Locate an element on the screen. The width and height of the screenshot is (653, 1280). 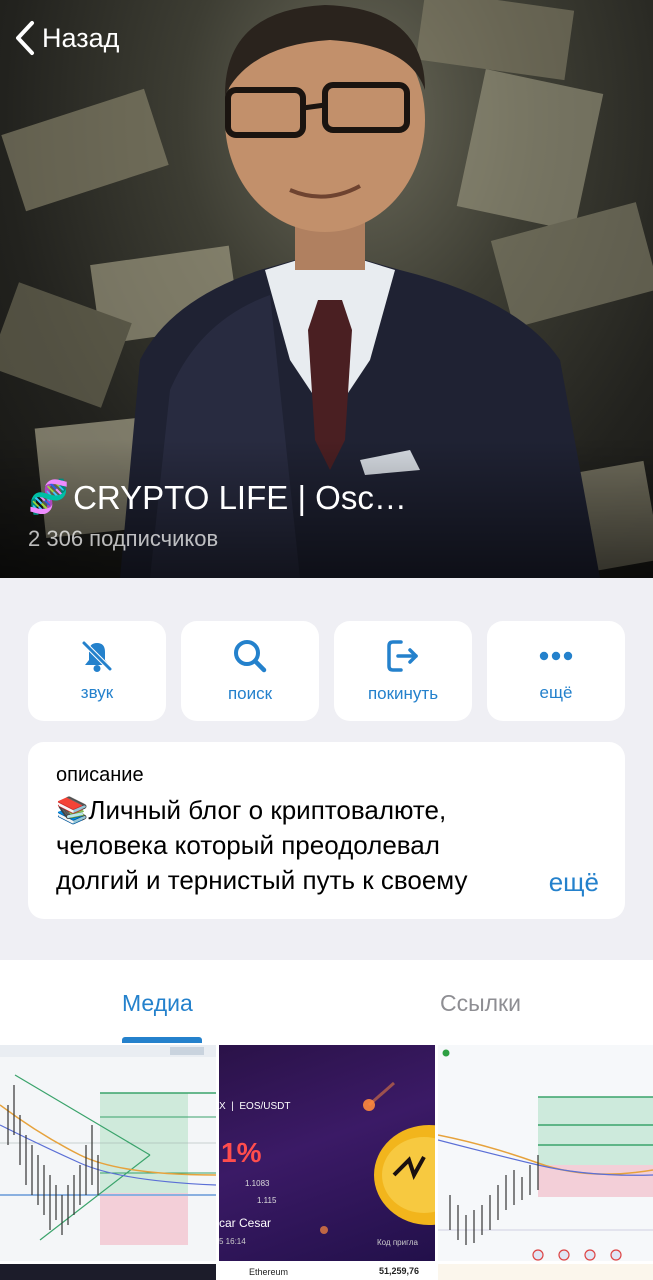
text-fade is located at coordinates (502, 880).